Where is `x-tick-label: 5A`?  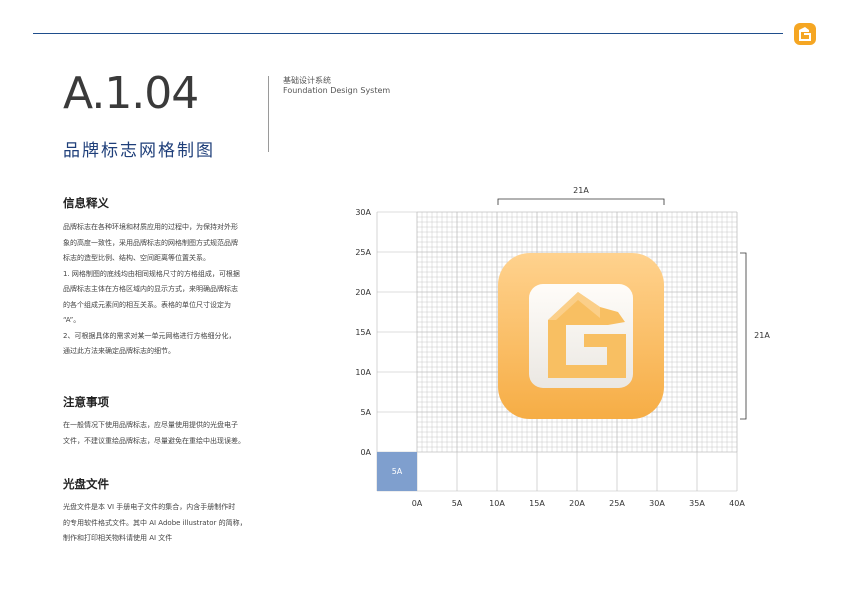
x-tick-label: 5A is located at coordinates (457, 503).